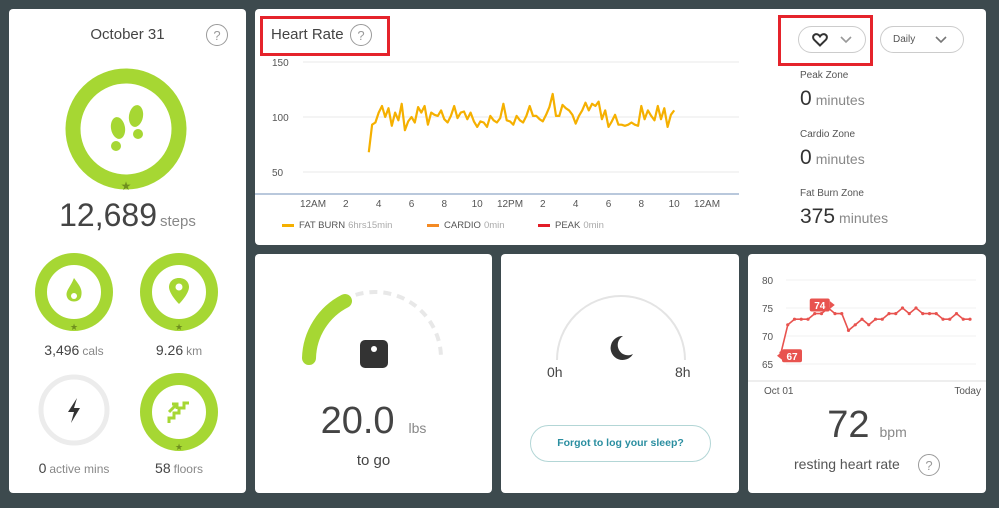 The width and height of the screenshot is (999, 508). What do you see at coordinates (278, 173) in the screenshot?
I see `hr-y-tick-label: 50` at bounding box center [278, 173].